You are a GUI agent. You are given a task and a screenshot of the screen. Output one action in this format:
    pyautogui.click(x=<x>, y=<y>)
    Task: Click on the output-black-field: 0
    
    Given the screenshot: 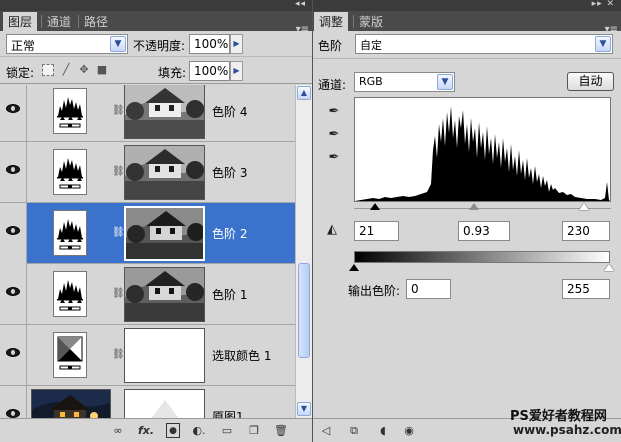 What is the action you would take?
    pyautogui.click(x=428, y=289)
    